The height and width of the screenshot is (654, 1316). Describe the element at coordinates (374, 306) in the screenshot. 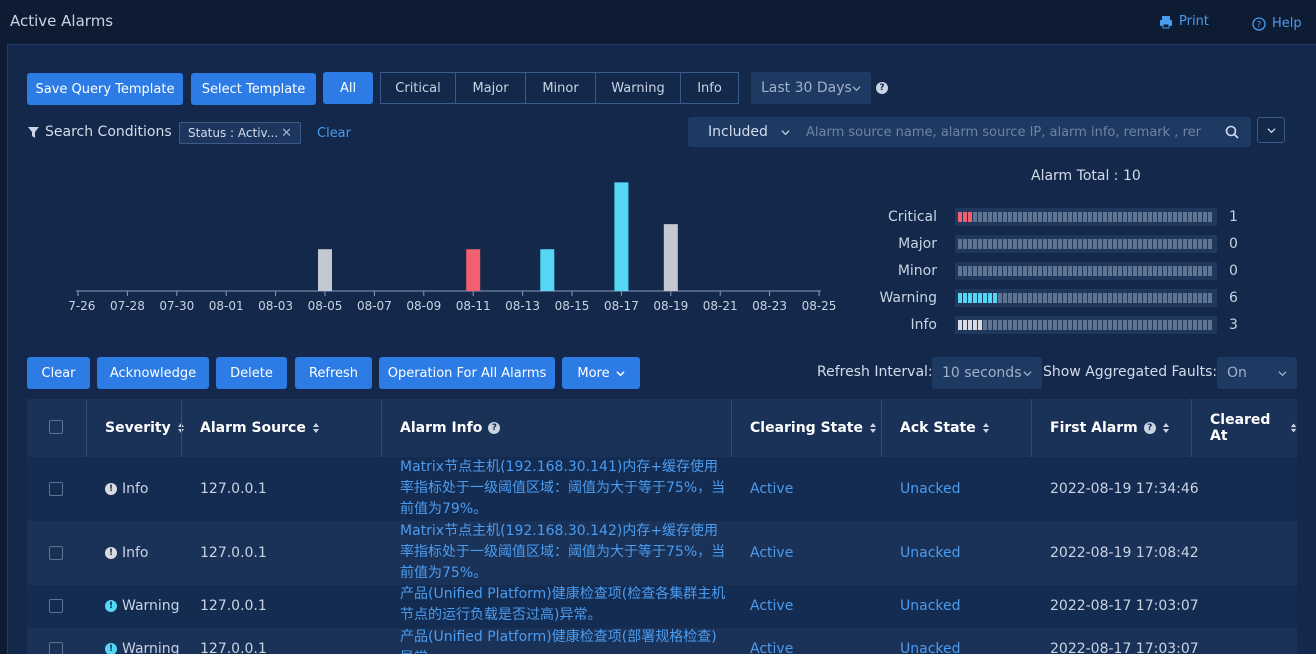

I see `x-tick-label: 08-07` at that location.